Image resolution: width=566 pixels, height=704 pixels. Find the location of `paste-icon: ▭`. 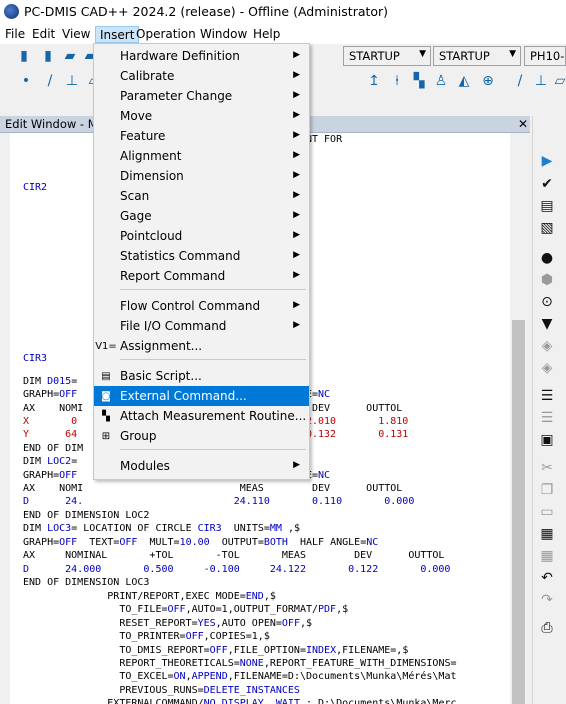

paste-icon: ▭ is located at coordinates (547, 512).